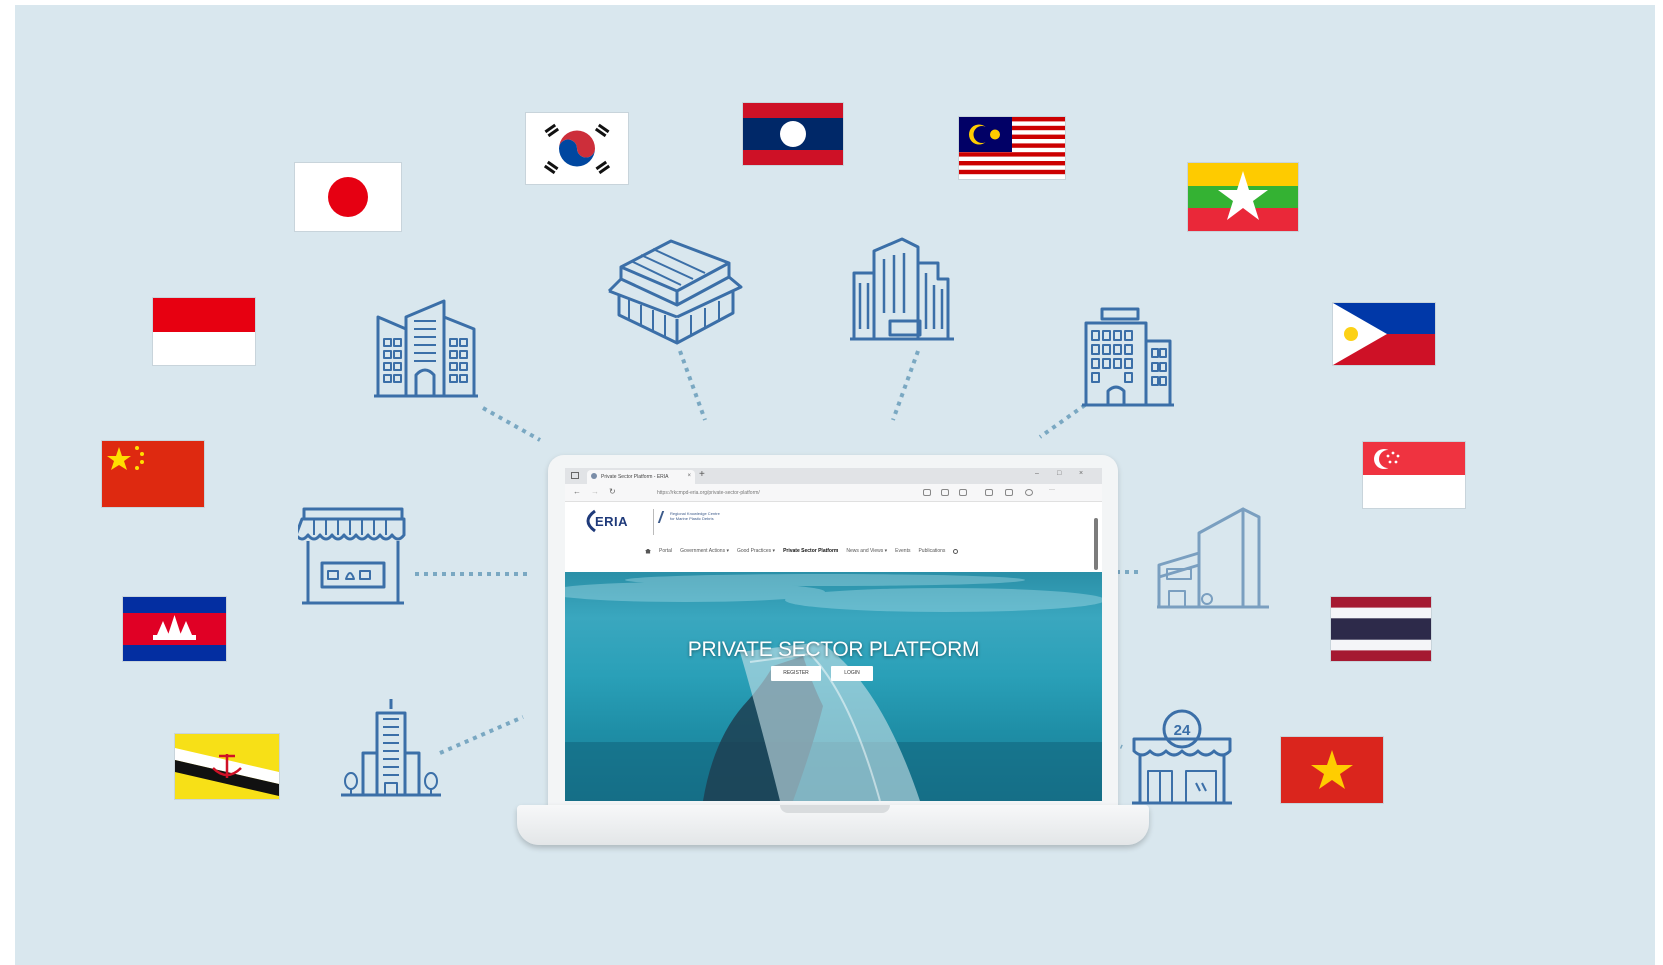  I want to click on vietnam-flag-icon, so click(1332, 770).